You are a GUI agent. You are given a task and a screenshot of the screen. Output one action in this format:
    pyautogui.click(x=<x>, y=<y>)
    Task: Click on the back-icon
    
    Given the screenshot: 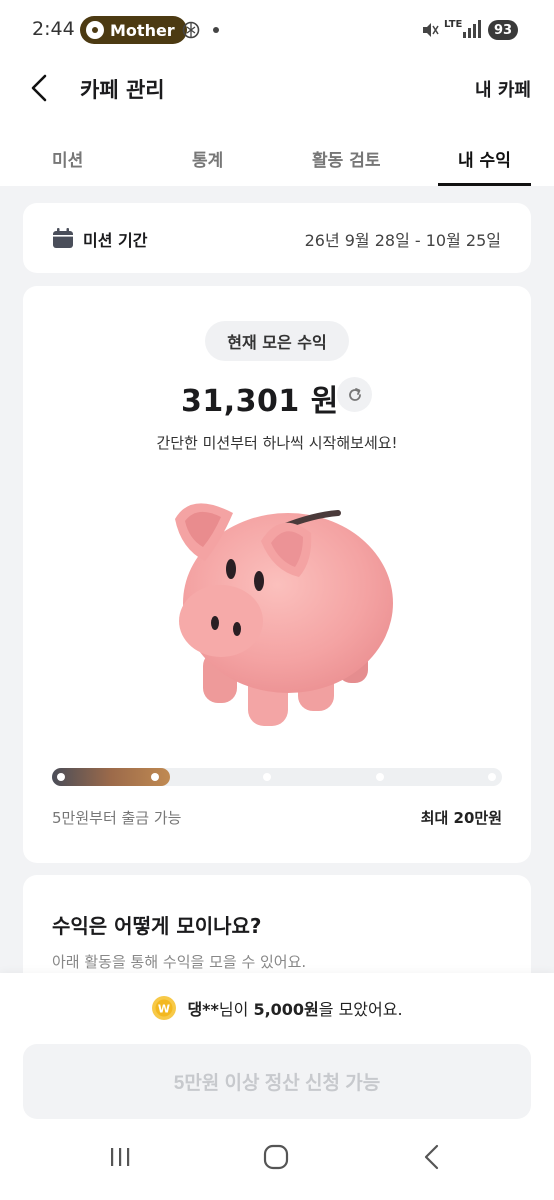 What is the action you would take?
    pyautogui.click(x=431, y=1157)
    